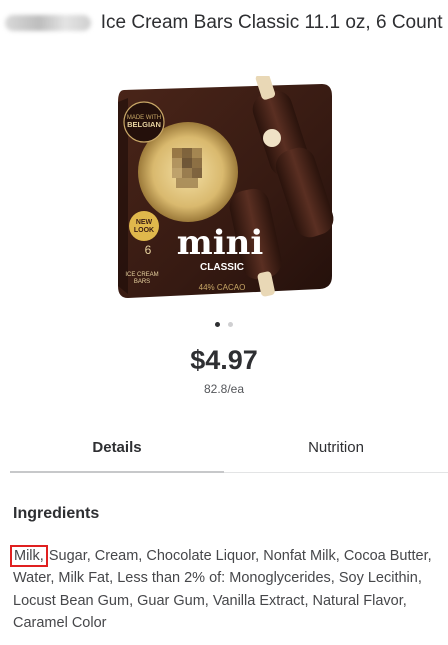 This screenshot has height=645, width=448. What do you see at coordinates (29, 556) in the screenshot?
I see `highlighted-ingredient: Milk,` at bounding box center [29, 556].